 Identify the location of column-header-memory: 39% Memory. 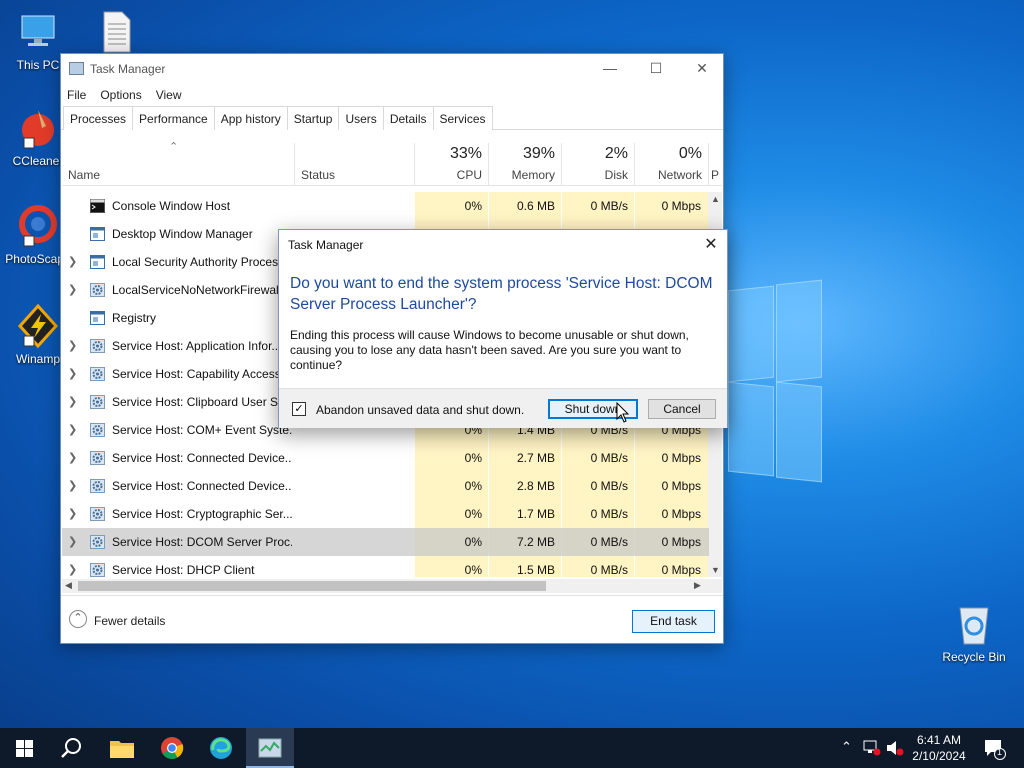
(525, 164).